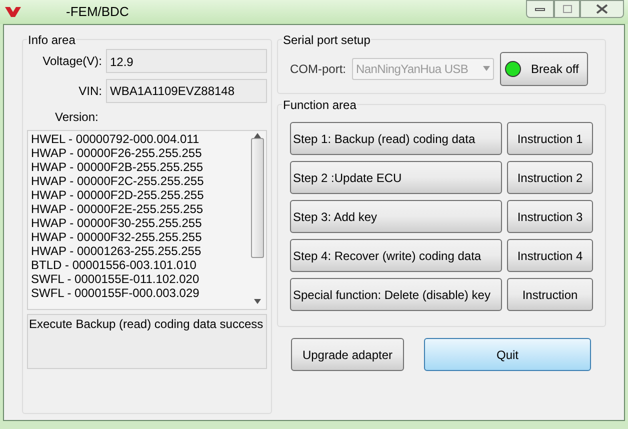 The height and width of the screenshot is (429, 628). Describe the element at coordinates (396, 138) in the screenshot. I see `function-button: Step 1: Backup (read) coding data` at that location.